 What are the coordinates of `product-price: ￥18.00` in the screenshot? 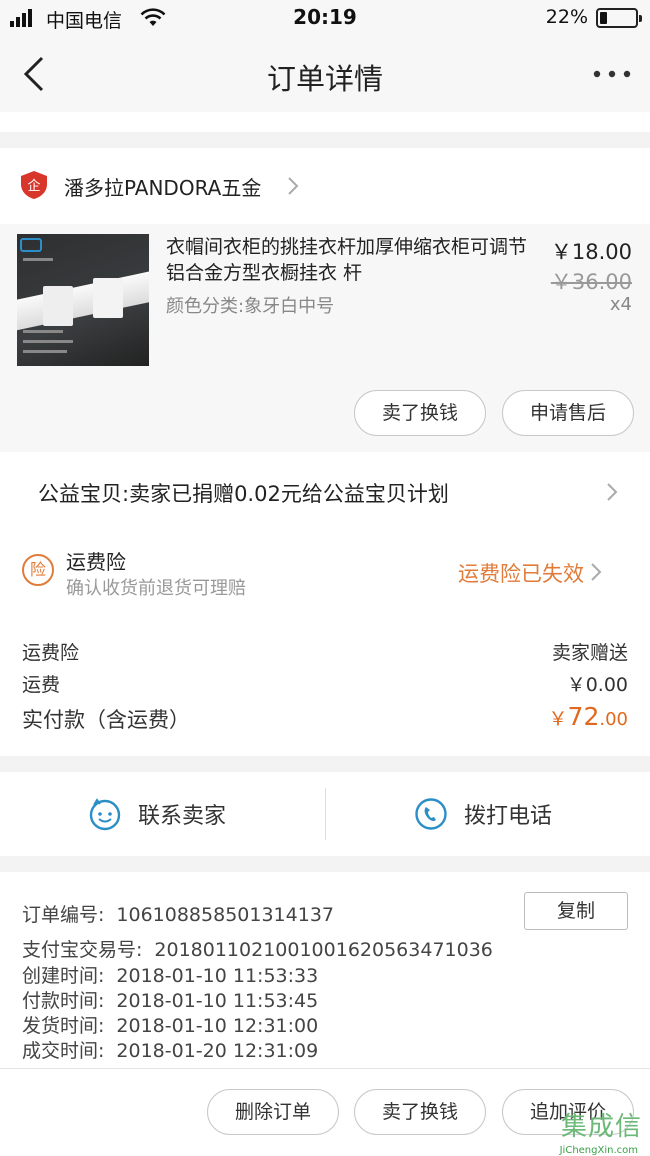 It's located at (591, 252).